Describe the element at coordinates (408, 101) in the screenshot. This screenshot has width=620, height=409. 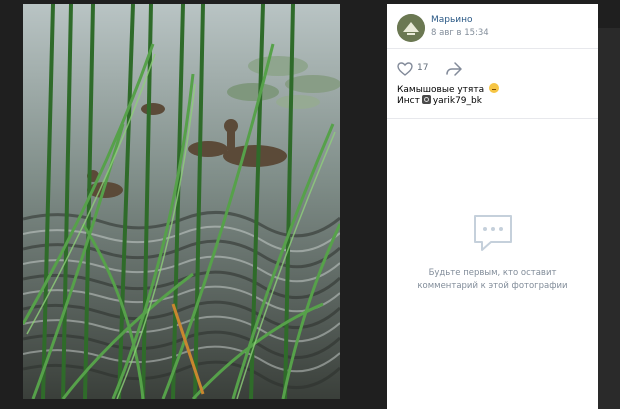
I see `inst-prefix: Инст` at that location.